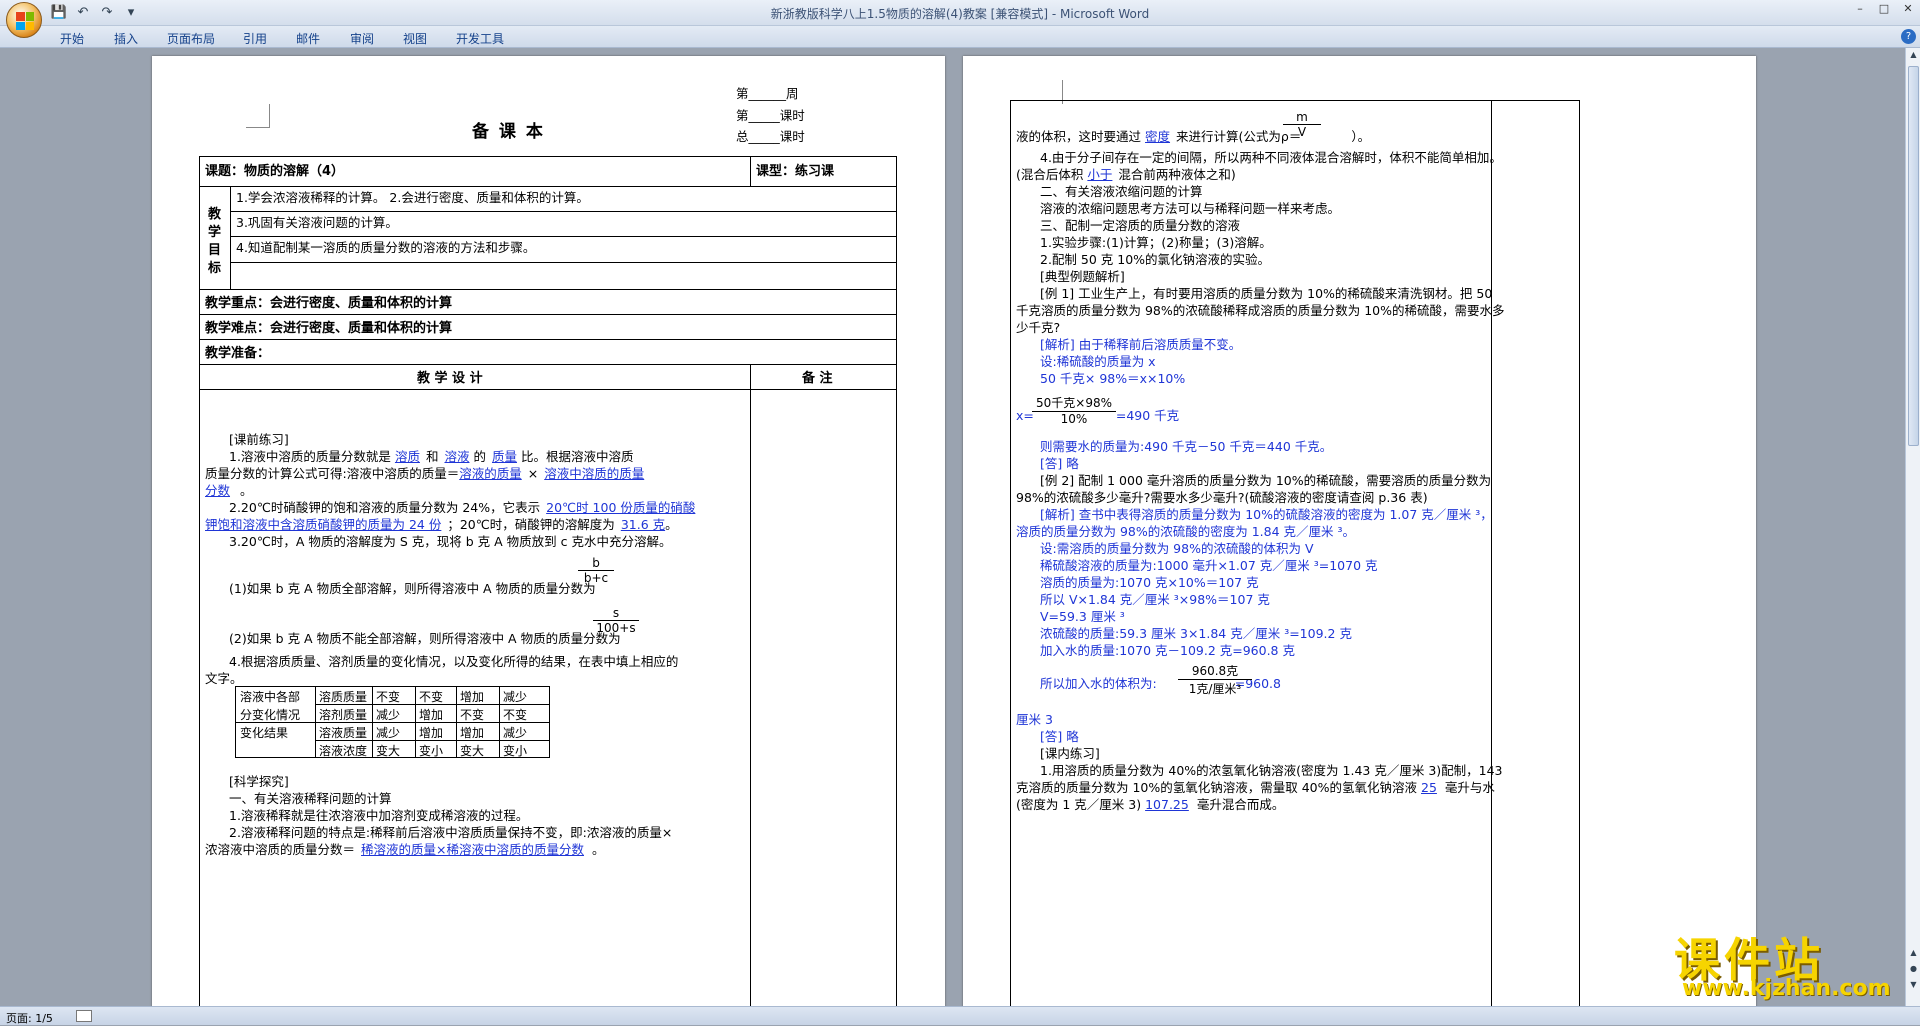 Image resolution: width=1920 pixels, height=1026 pixels. I want to click on tab-home: 开始, so click(72, 38).